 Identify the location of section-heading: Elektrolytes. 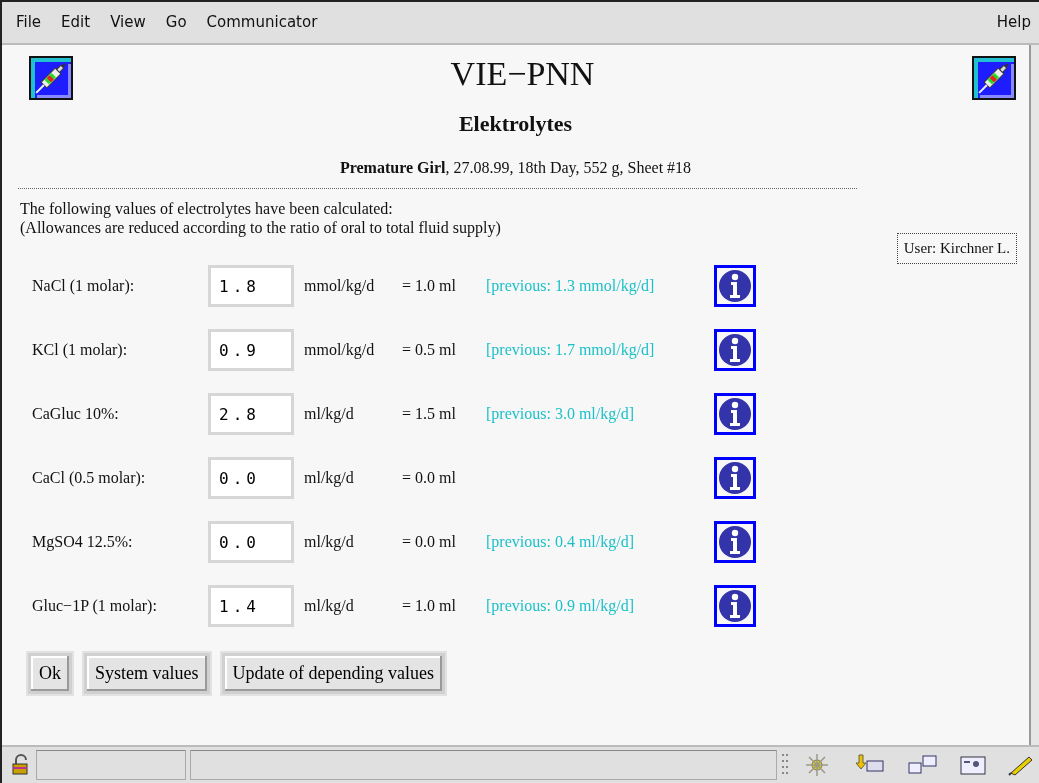
(515, 124).